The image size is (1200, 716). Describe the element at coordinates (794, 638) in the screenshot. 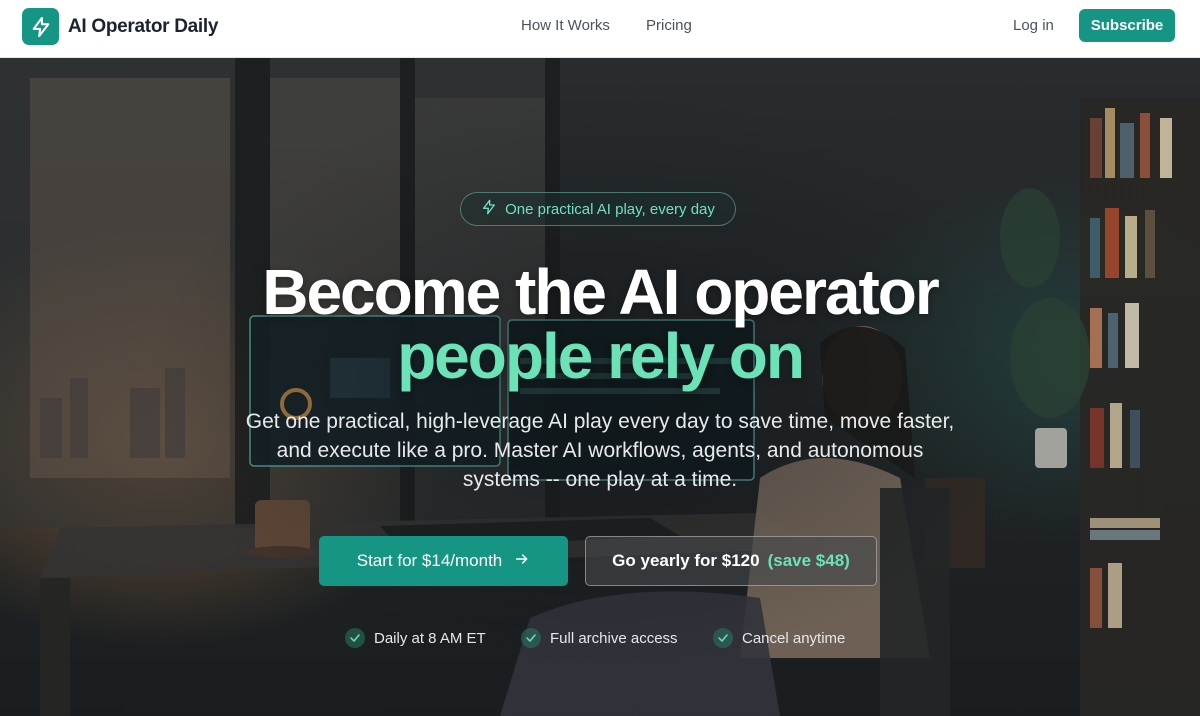

I see `benefit-label: Cancel anytime` at that location.